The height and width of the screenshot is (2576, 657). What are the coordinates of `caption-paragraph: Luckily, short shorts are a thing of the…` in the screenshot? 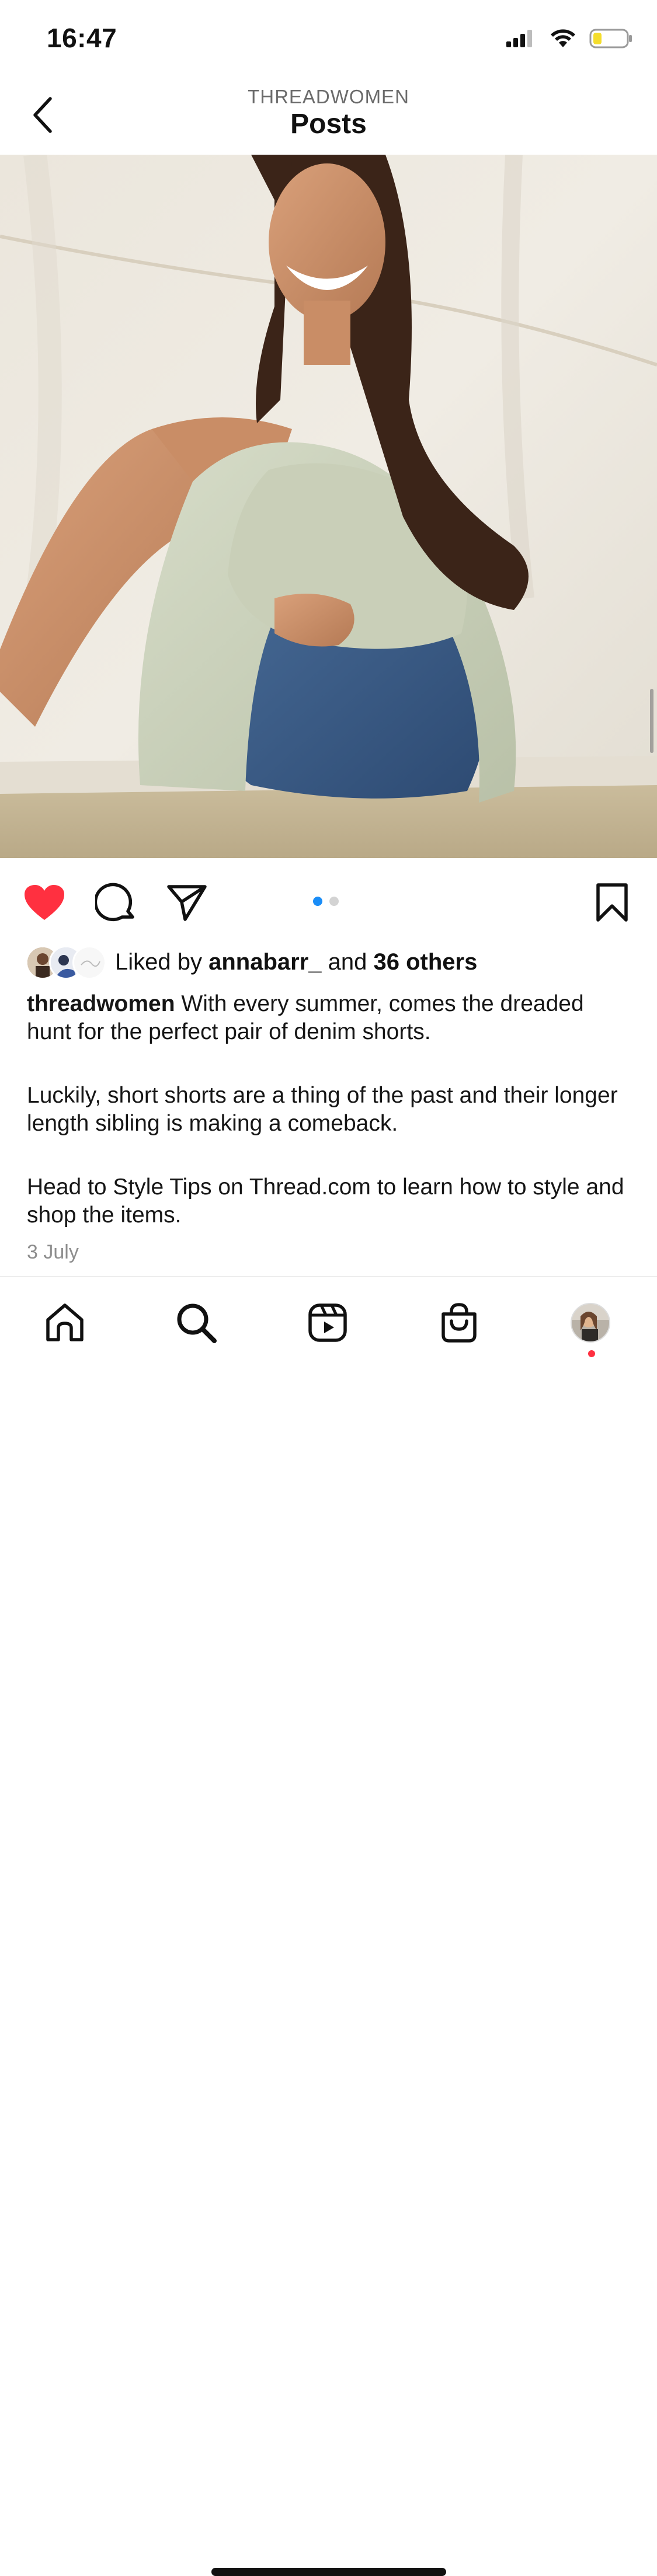 It's located at (322, 1110).